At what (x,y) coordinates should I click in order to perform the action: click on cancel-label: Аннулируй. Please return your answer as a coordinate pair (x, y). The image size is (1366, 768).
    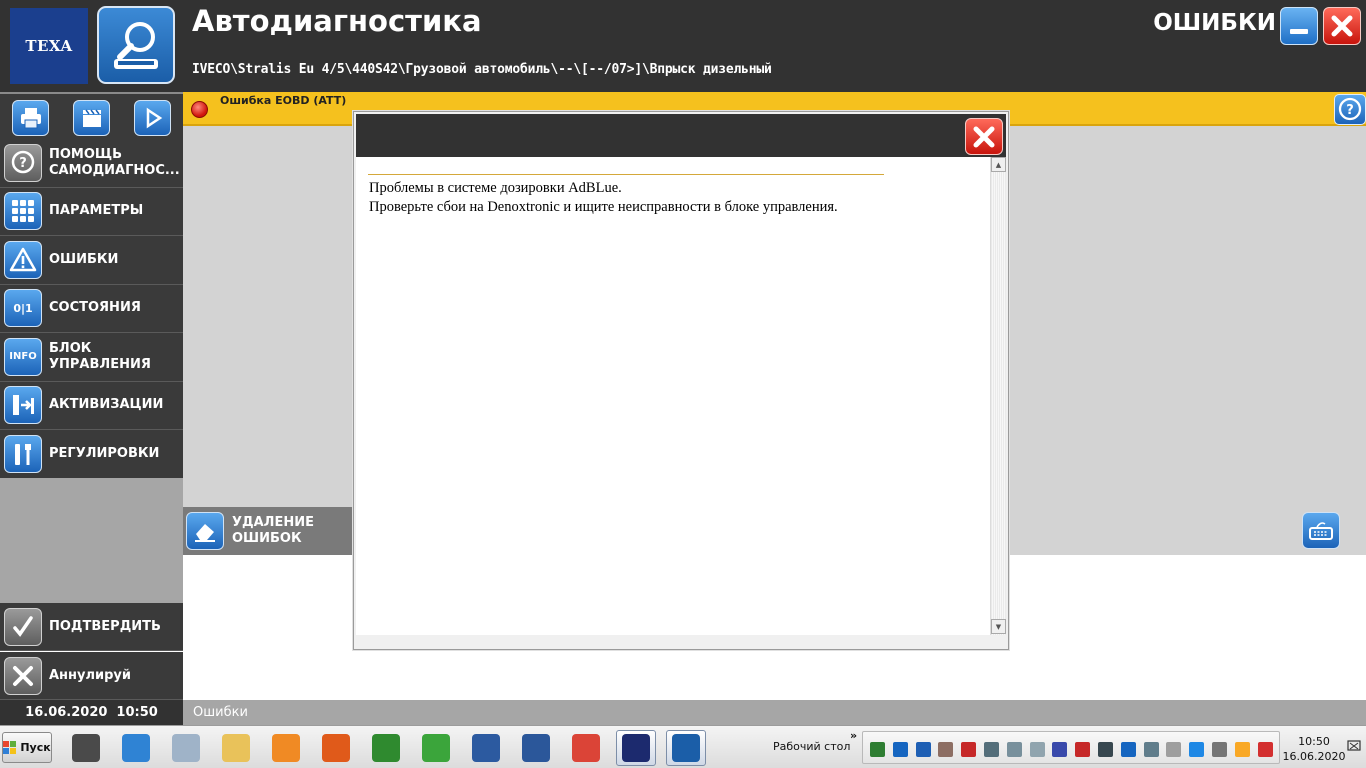
    Looking at the image, I should click on (90, 675).